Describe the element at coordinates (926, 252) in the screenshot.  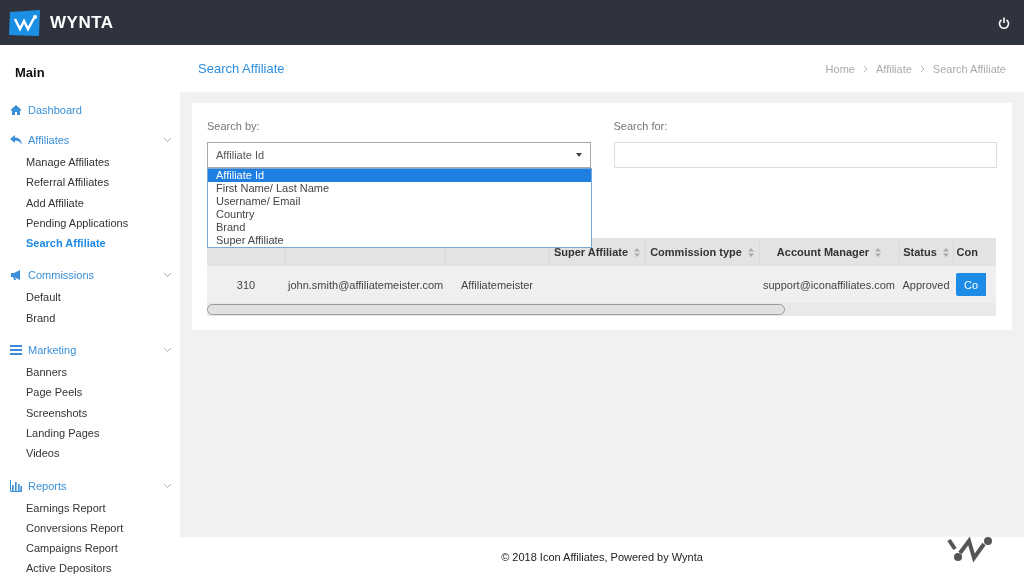
I see `column-header: Status` at that location.